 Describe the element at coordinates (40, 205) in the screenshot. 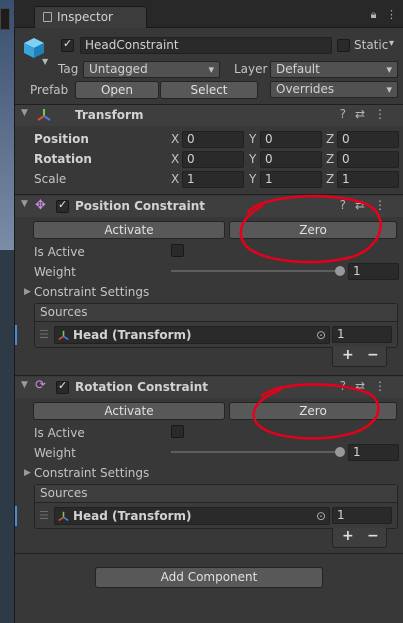

I see `position-constraint-icon: ✥` at that location.